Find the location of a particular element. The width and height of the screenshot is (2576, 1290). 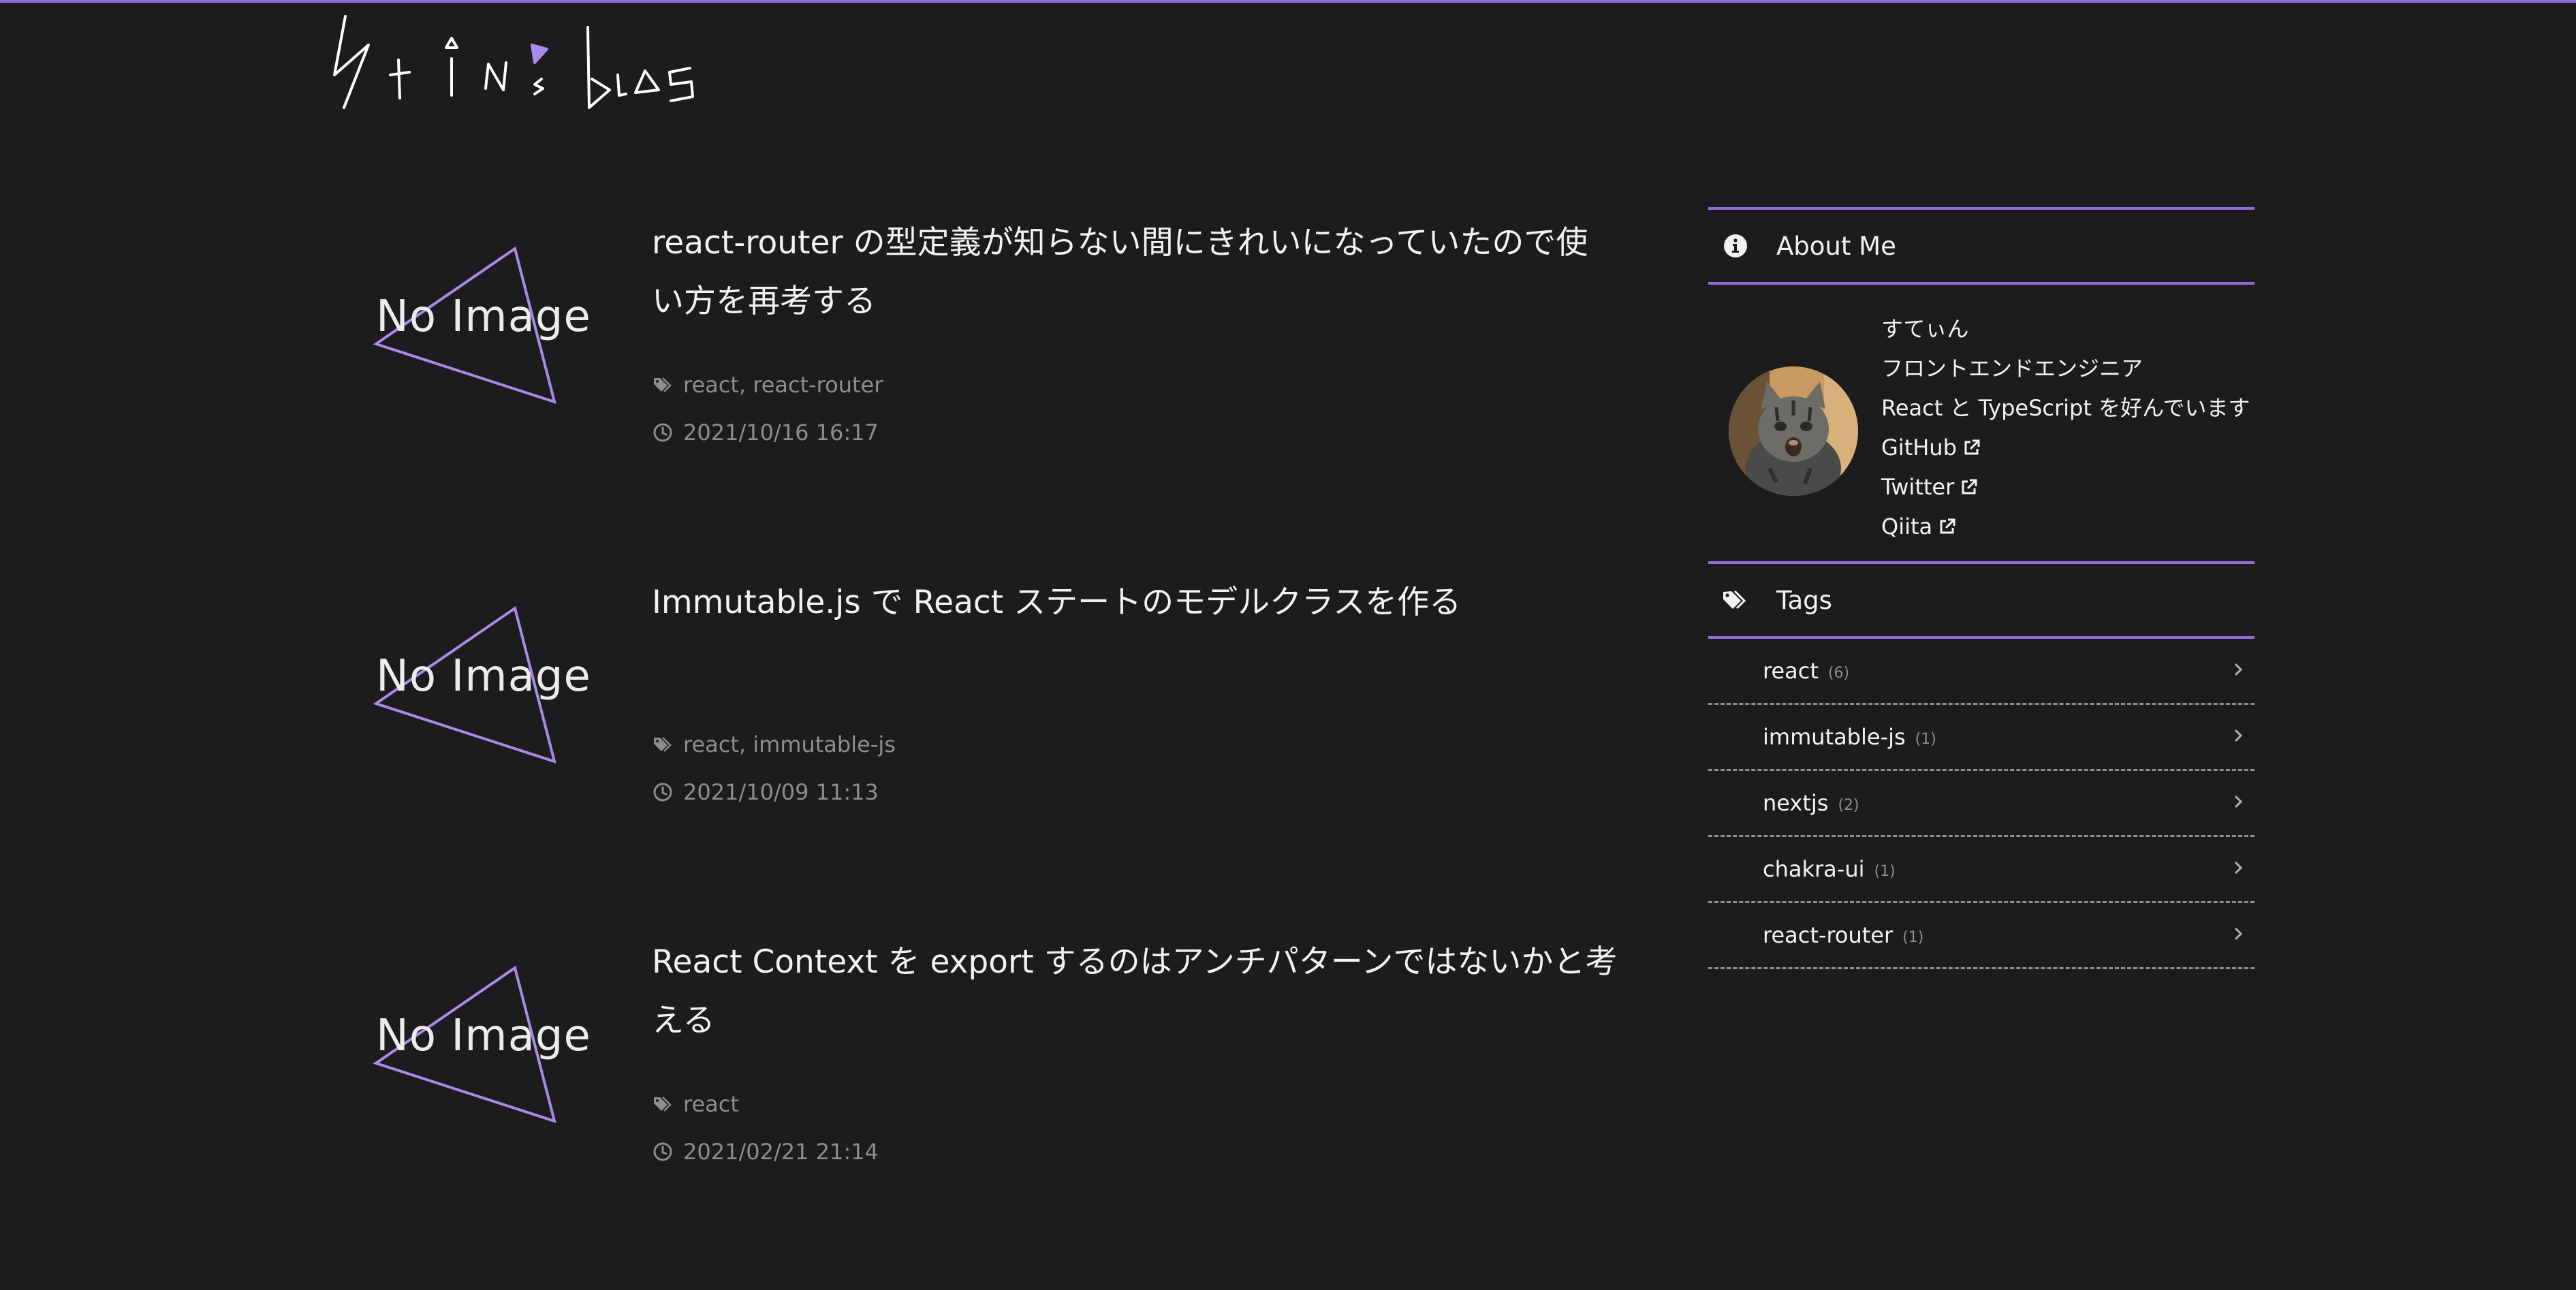

tag-count: (6) is located at coordinates (1838, 673).